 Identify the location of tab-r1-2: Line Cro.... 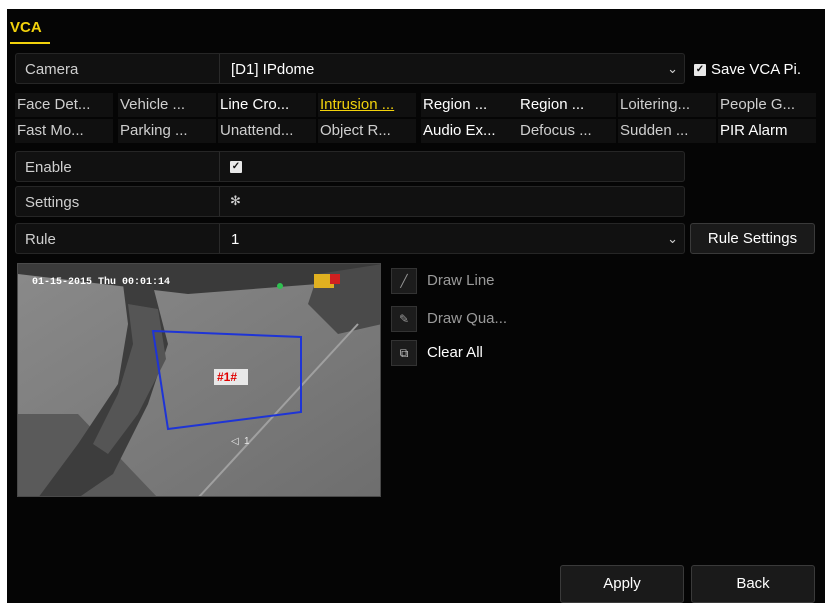
(267, 105).